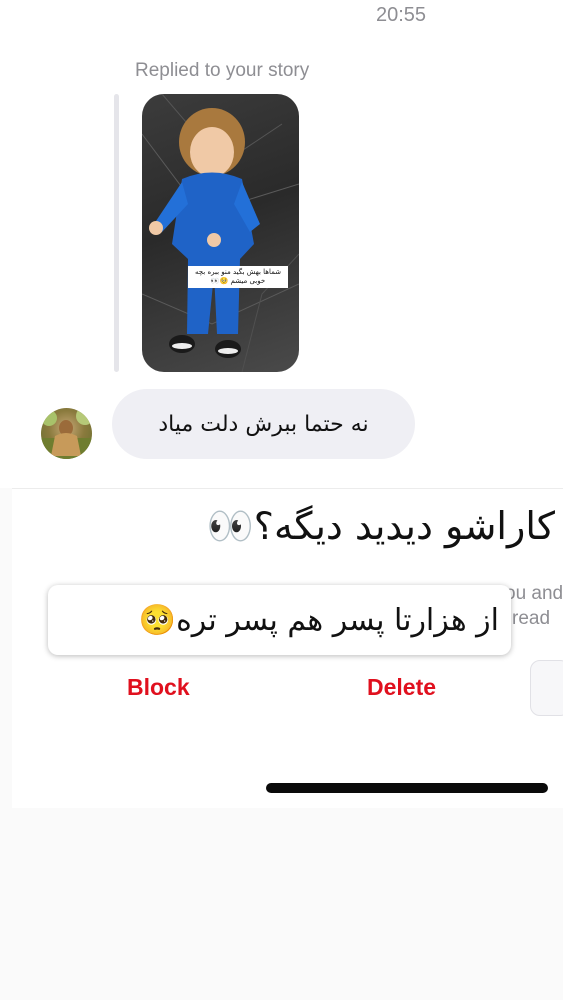  I want to click on story-caption: شماها بهش بگید منو ببره بچه خوبی میشم 🥺👀, so click(238, 277).